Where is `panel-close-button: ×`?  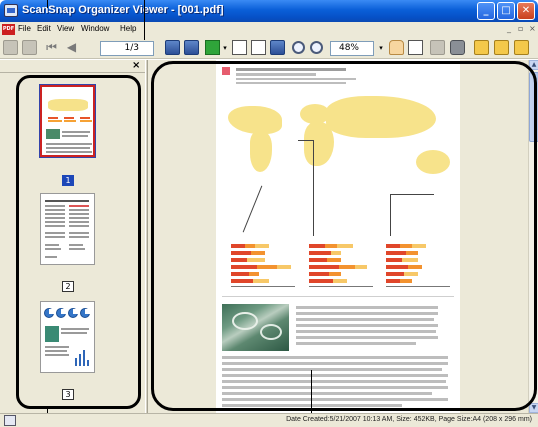 panel-close-button: × is located at coordinates (136, 66).